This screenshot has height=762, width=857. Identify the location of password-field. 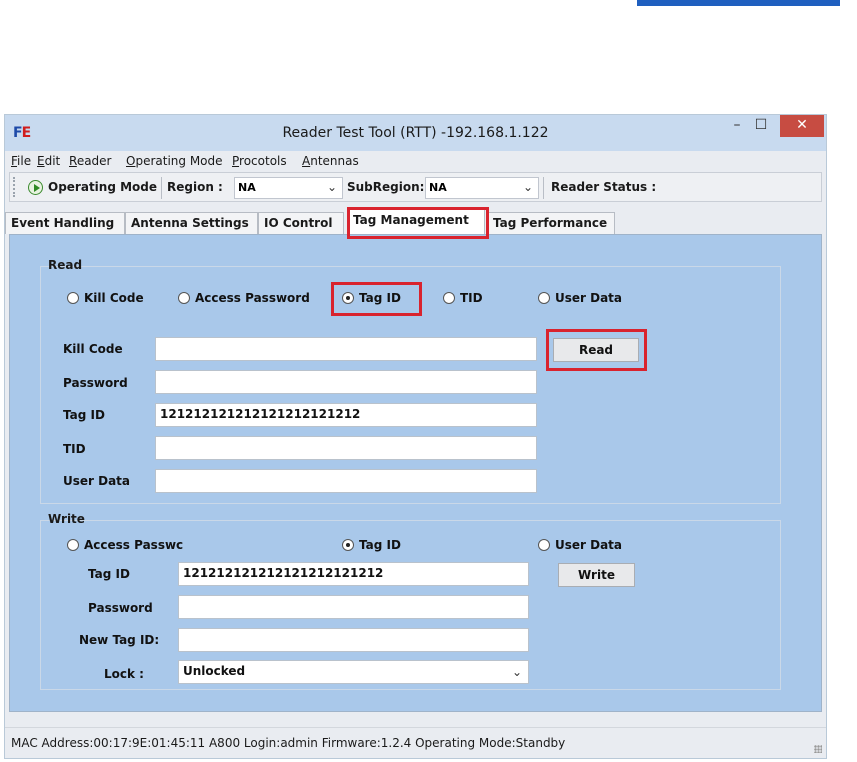
(346, 382).